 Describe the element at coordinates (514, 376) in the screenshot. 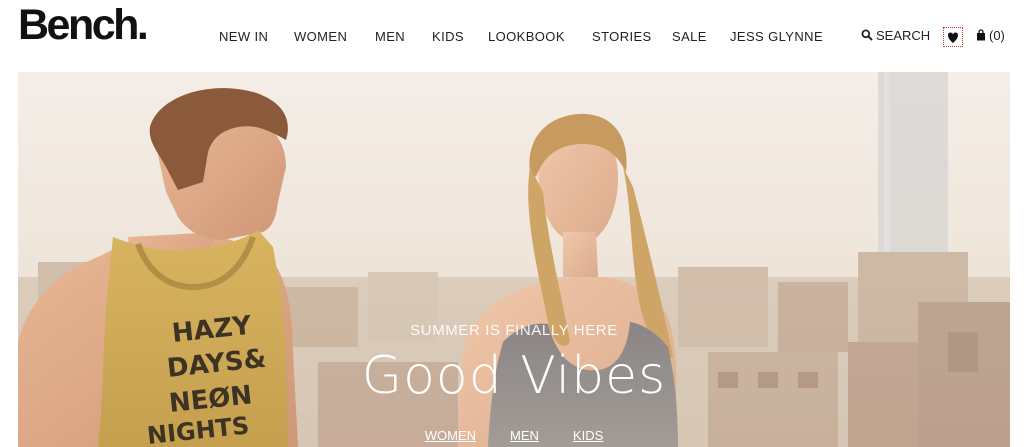

I see `hero-title: Good Vibes` at that location.